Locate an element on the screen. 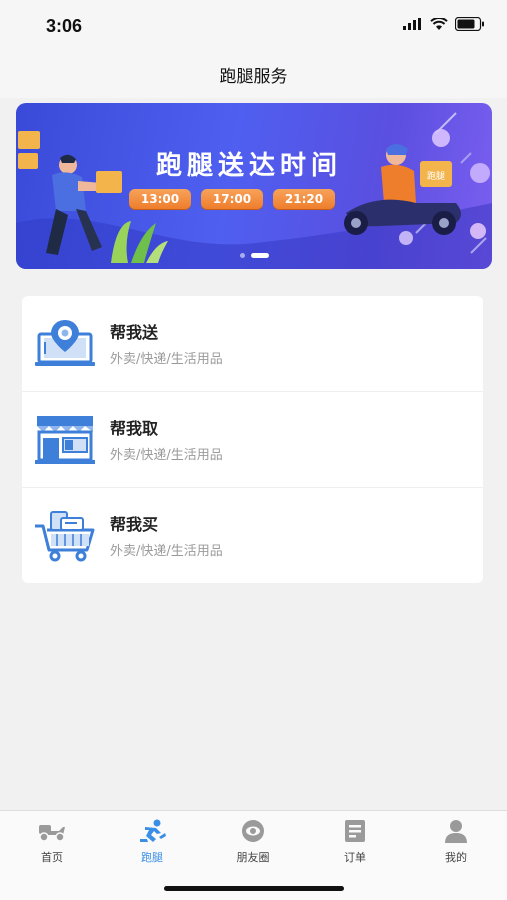 The width and height of the screenshot is (507, 900). carousel-dot-active is located at coordinates (259, 255).